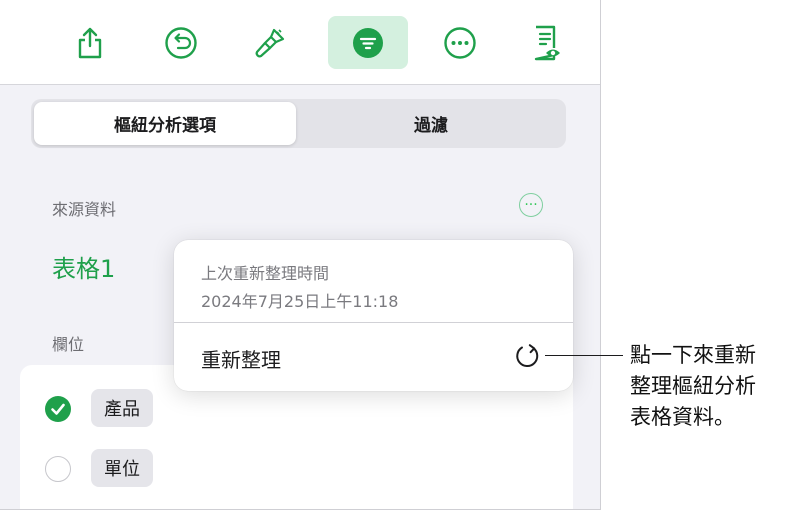 The image size is (809, 511). I want to click on refresh-icon, so click(528, 358).